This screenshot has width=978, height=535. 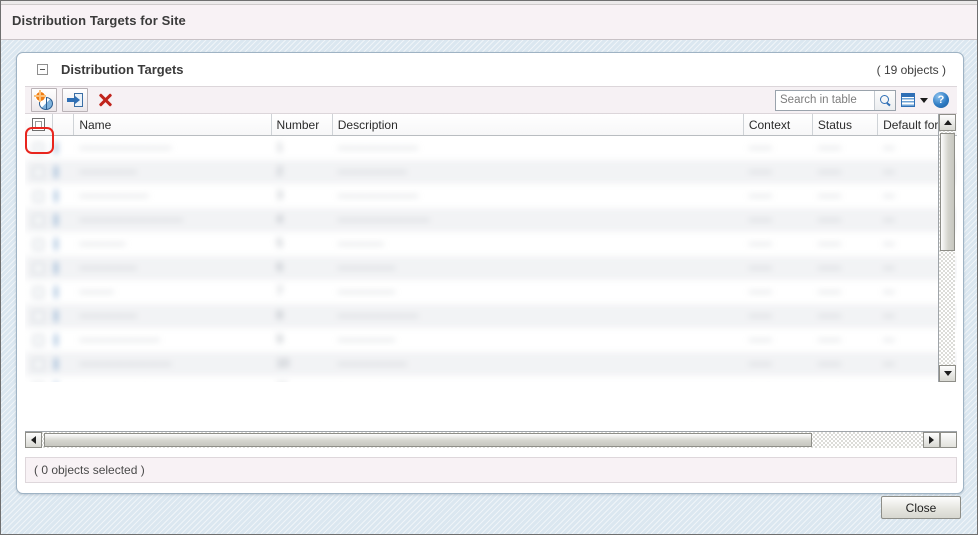 I want to click on table-row: ——————— 9 ————— —— —— —, so click(x=491, y=340).